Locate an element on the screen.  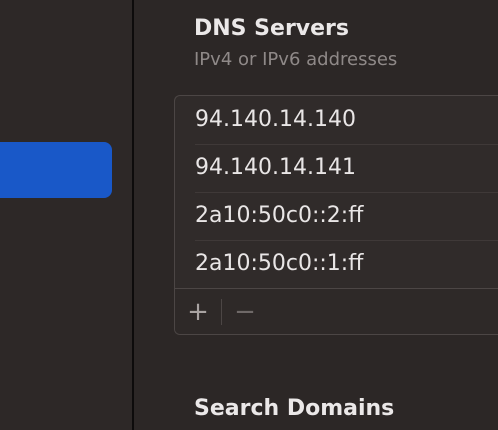
search-domains-title: Search Domains is located at coordinates (294, 408).